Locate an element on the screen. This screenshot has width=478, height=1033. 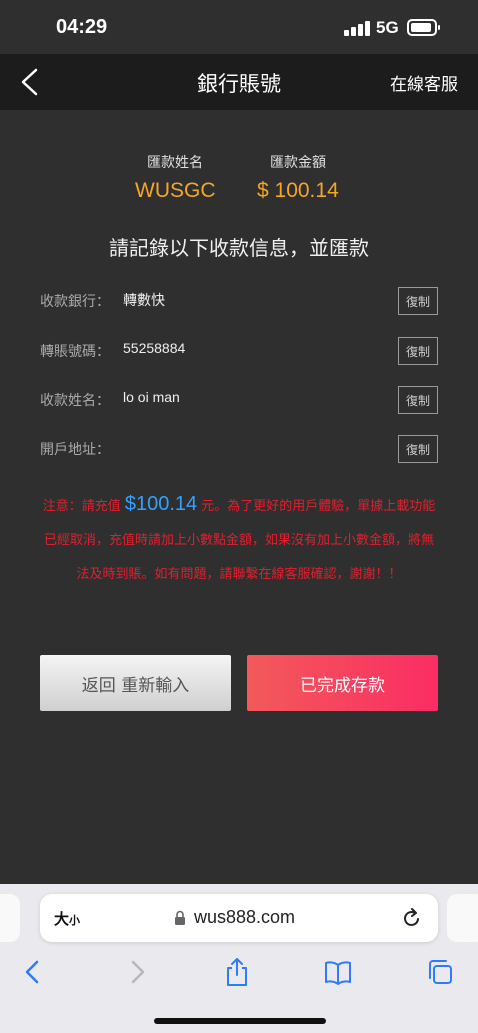
info-label: 轉賬號碼： is located at coordinates (75, 352).